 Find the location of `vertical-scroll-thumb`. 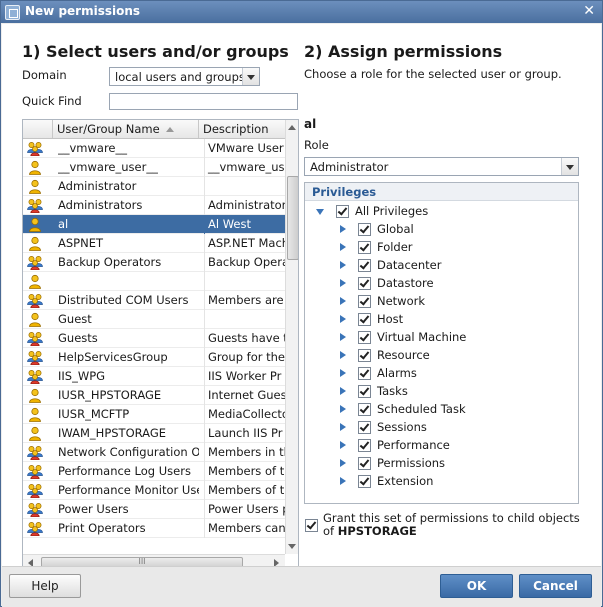

vertical-scroll-thumb is located at coordinates (292, 218).